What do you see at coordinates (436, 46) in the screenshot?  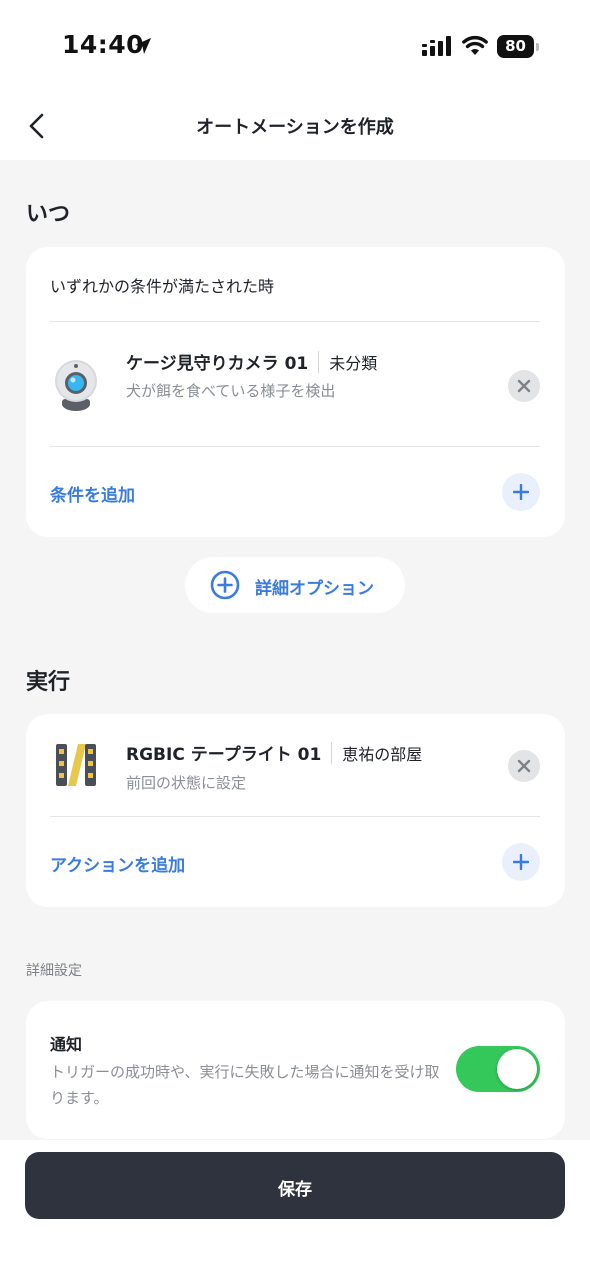 I see `cellular-signal-icon` at bounding box center [436, 46].